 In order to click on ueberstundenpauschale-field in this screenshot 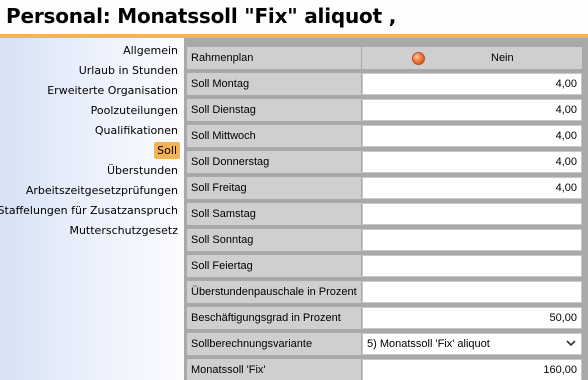, I will do `click(472, 292)`.